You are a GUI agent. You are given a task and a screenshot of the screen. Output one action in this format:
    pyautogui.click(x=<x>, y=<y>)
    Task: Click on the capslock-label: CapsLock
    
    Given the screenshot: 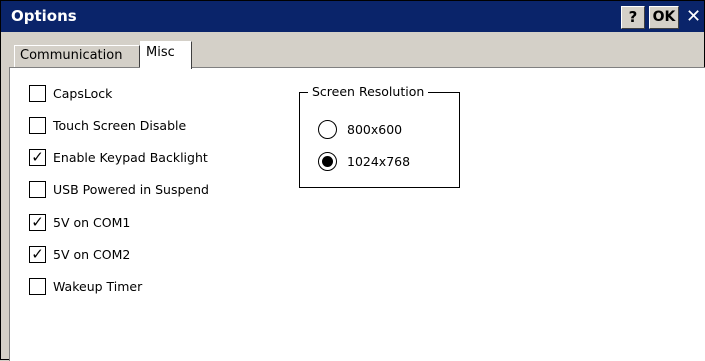 What is the action you would take?
    pyautogui.click(x=83, y=93)
    